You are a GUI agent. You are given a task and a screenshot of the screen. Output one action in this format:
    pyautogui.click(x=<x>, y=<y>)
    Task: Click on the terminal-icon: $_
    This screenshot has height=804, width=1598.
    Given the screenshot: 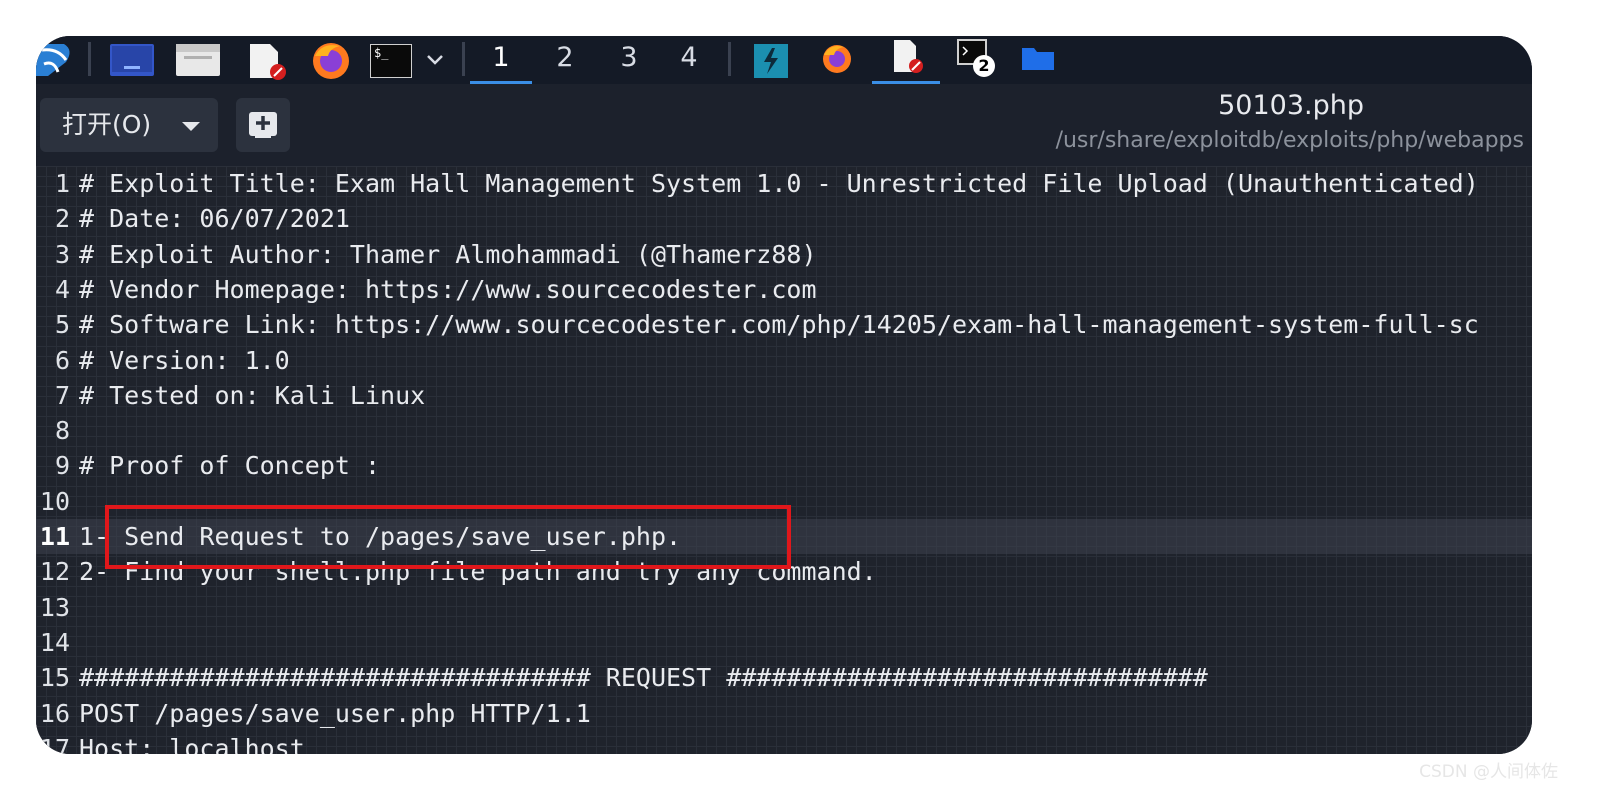 What is the action you would take?
    pyautogui.click(x=391, y=61)
    